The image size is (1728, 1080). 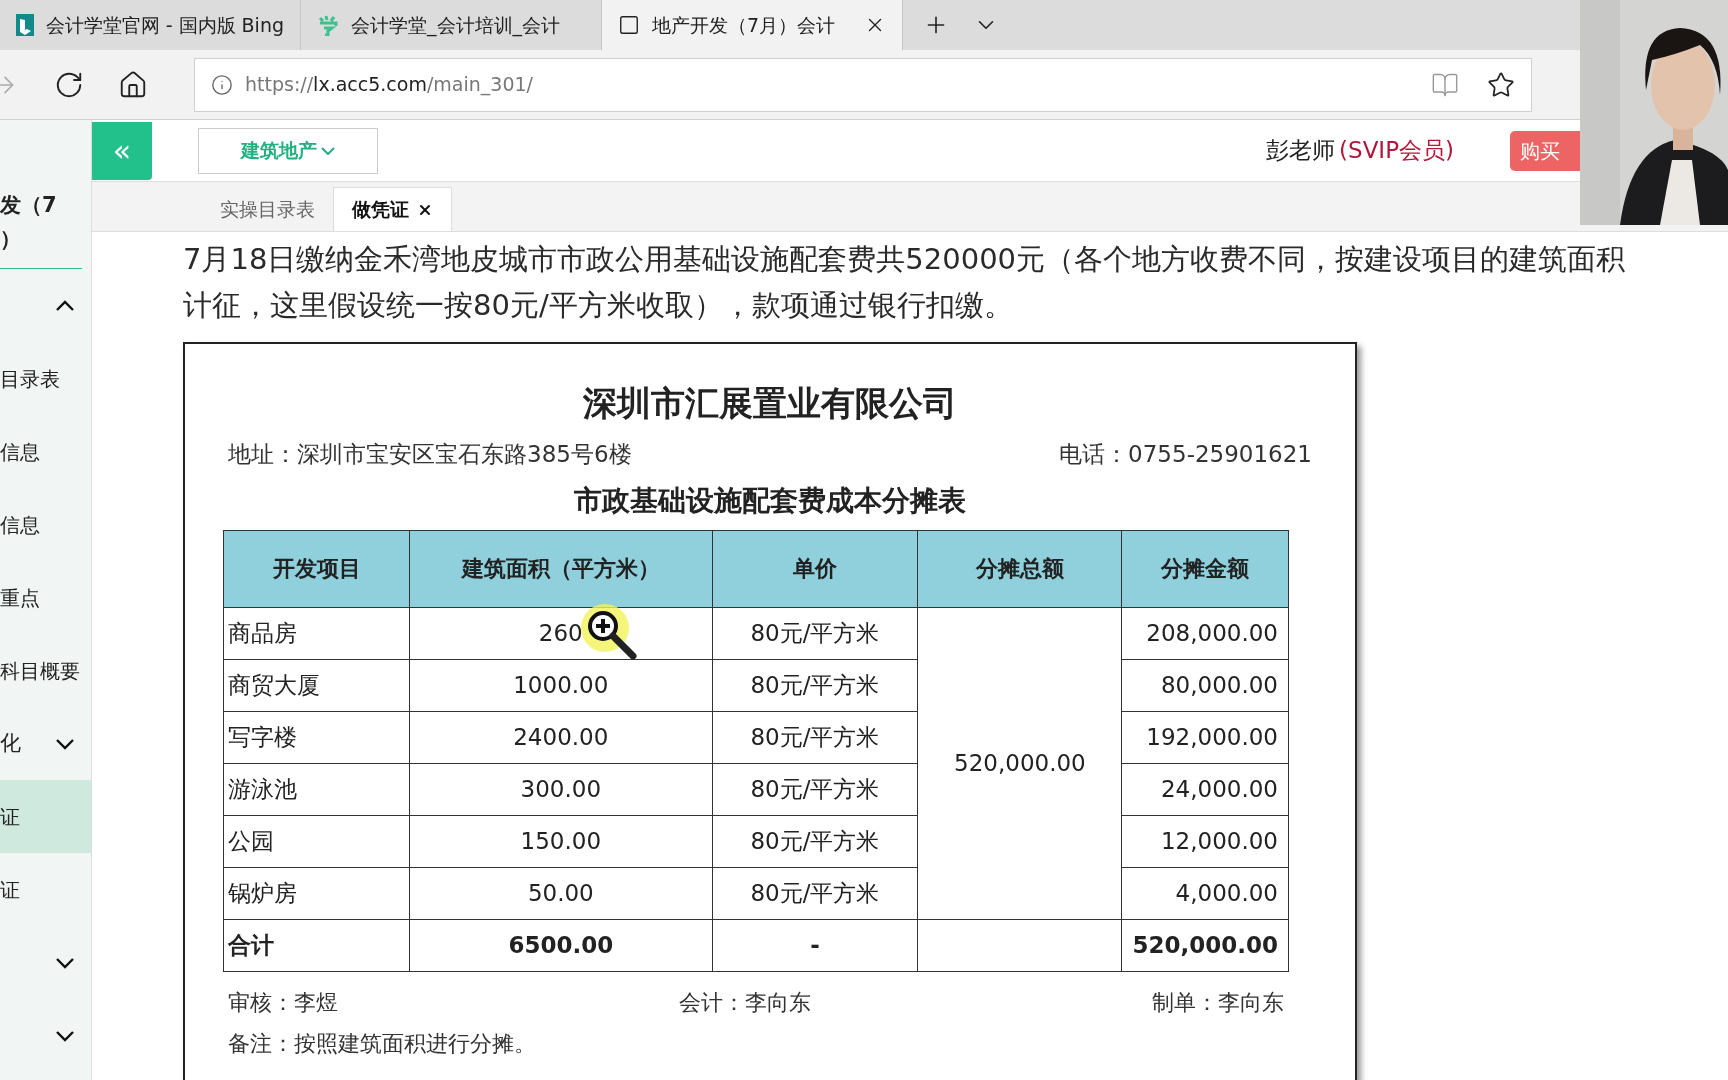 What do you see at coordinates (1396, 151) in the screenshot?
I see `membership-label: (SVIP会员)` at bounding box center [1396, 151].